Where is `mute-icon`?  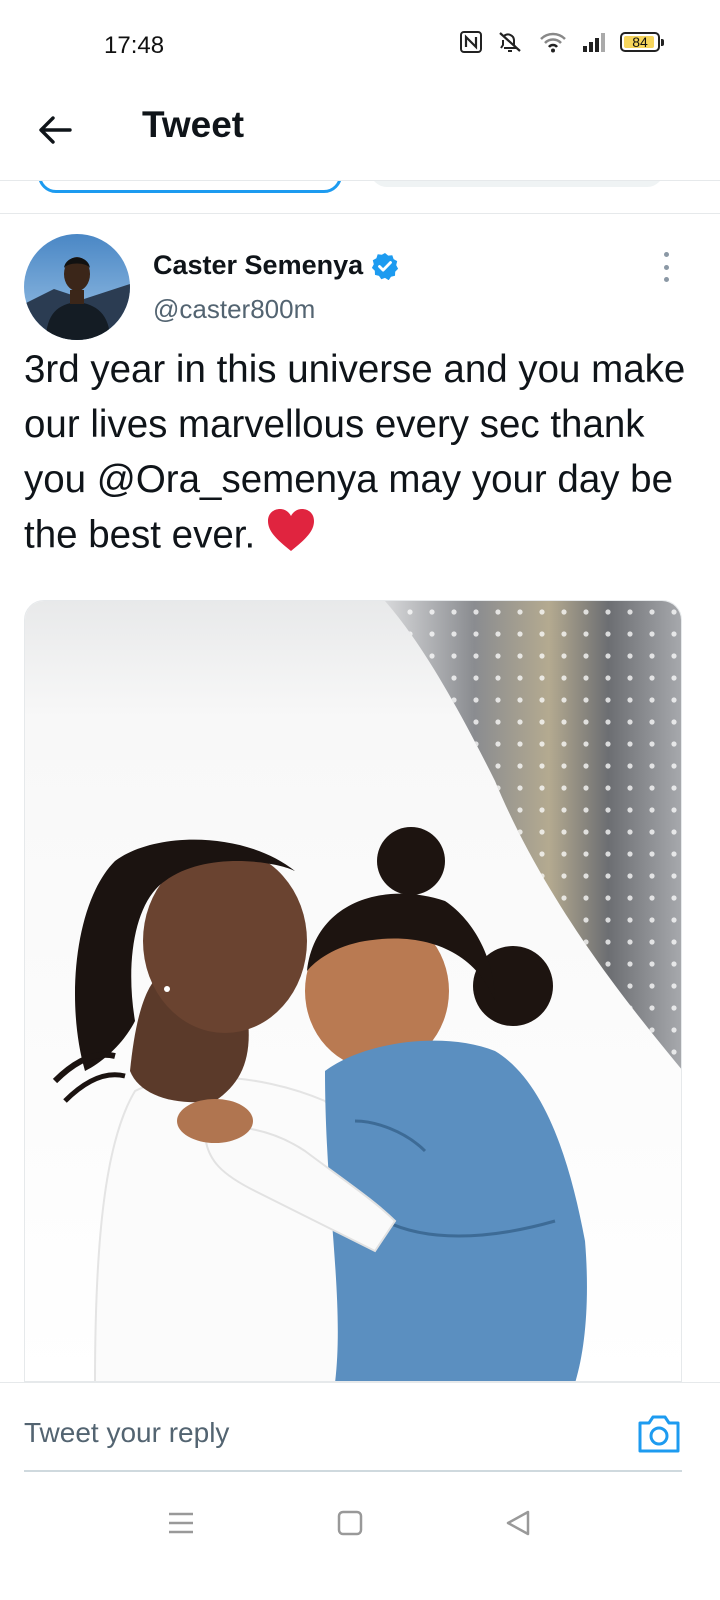 mute-icon is located at coordinates (510, 42).